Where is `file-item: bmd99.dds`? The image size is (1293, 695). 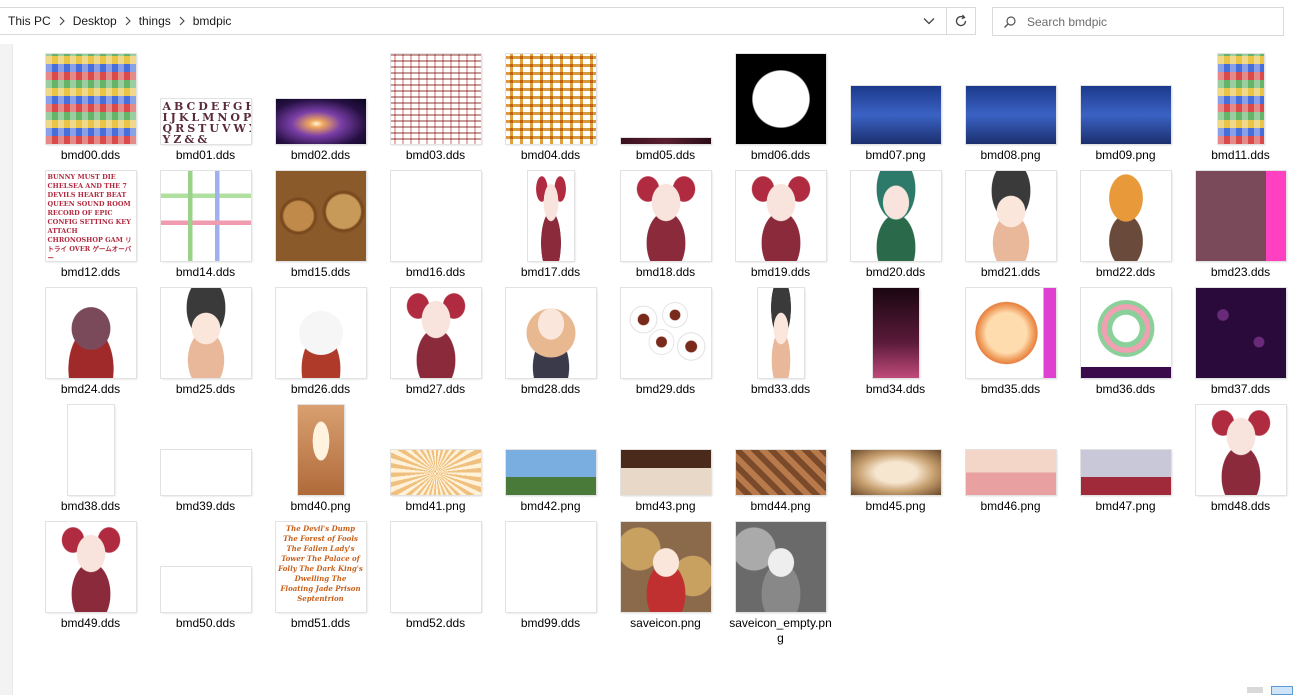 file-item: bmd99.dds is located at coordinates (550, 573).